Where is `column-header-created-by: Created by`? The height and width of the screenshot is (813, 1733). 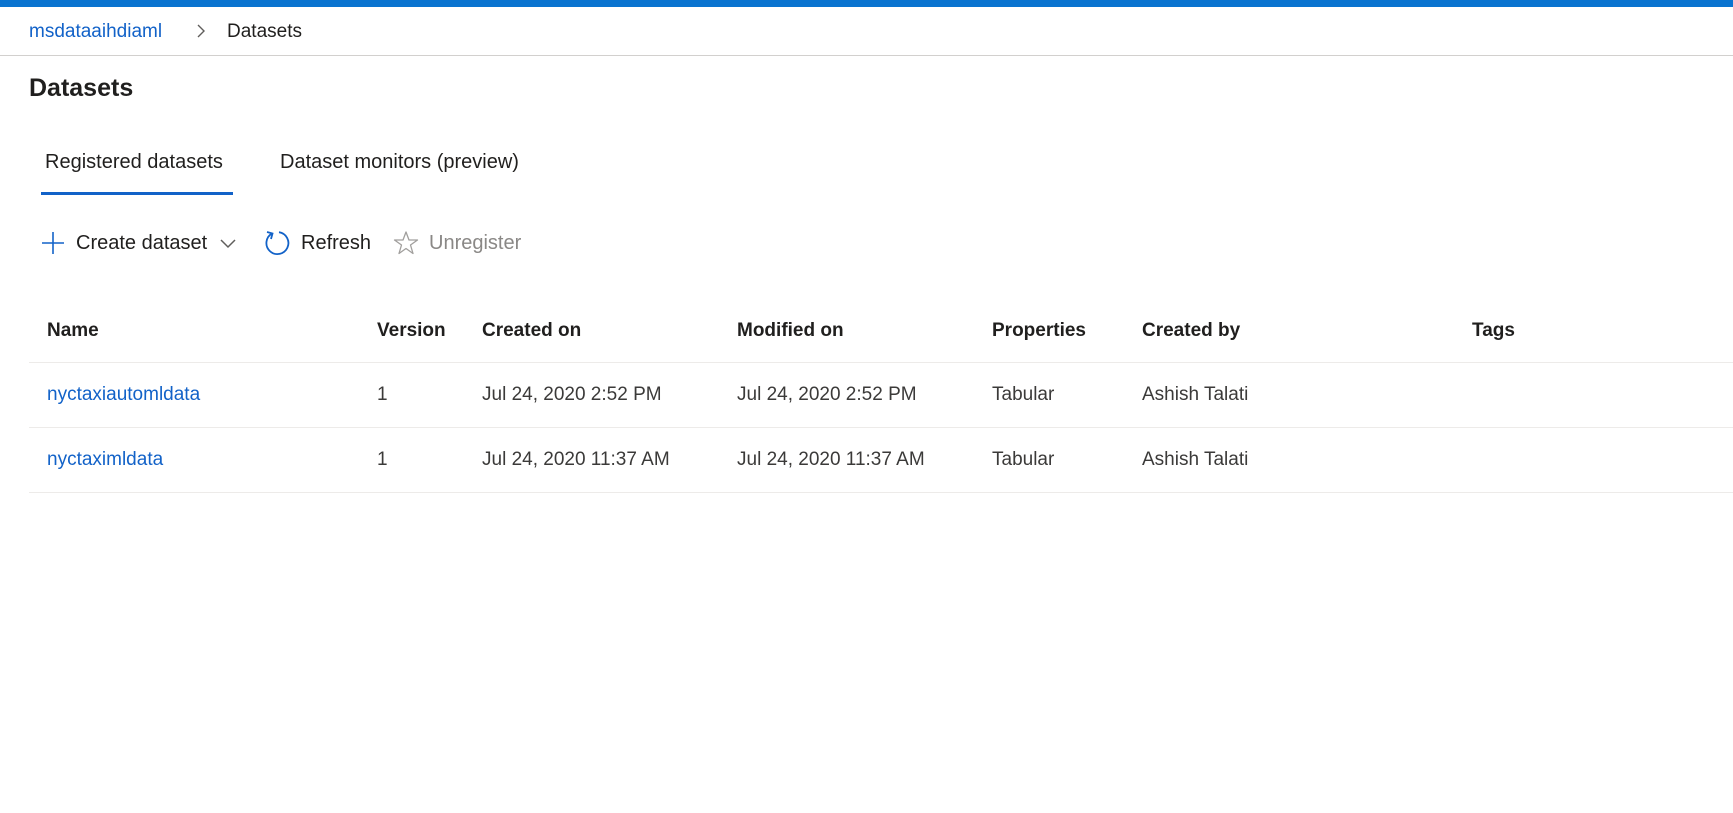 column-header-created-by: Created by is located at coordinates (1191, 331).